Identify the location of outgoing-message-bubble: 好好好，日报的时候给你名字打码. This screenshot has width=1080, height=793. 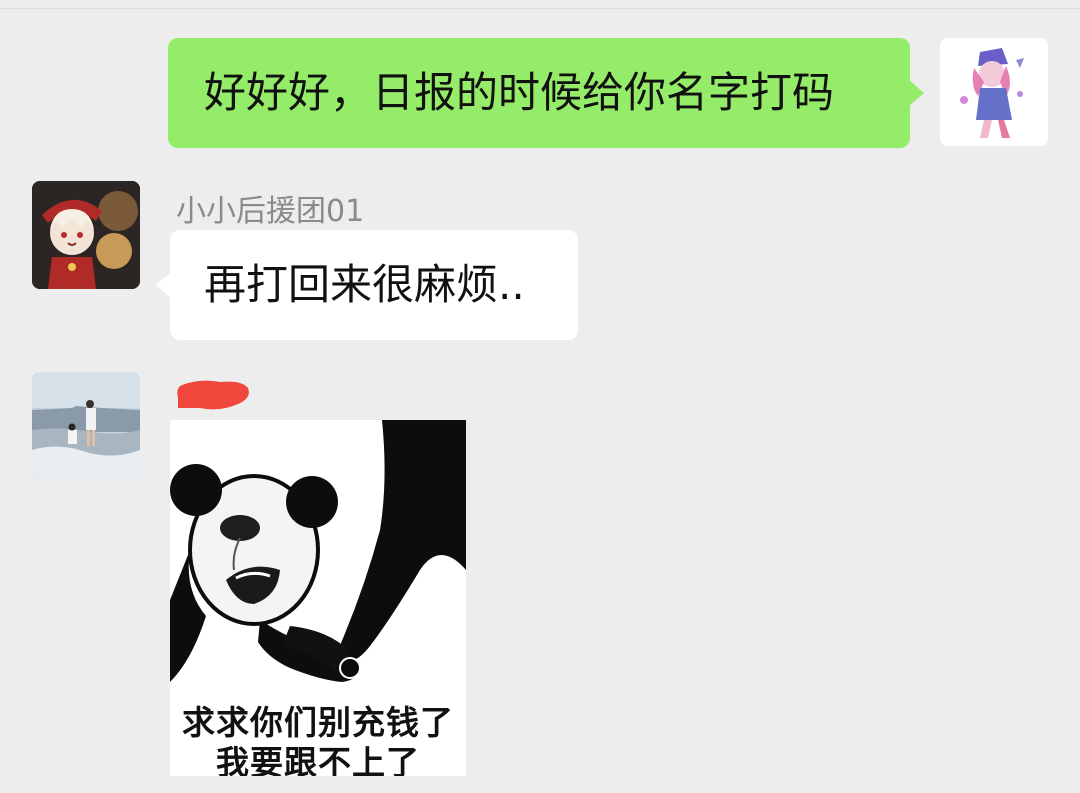
(546, 93).